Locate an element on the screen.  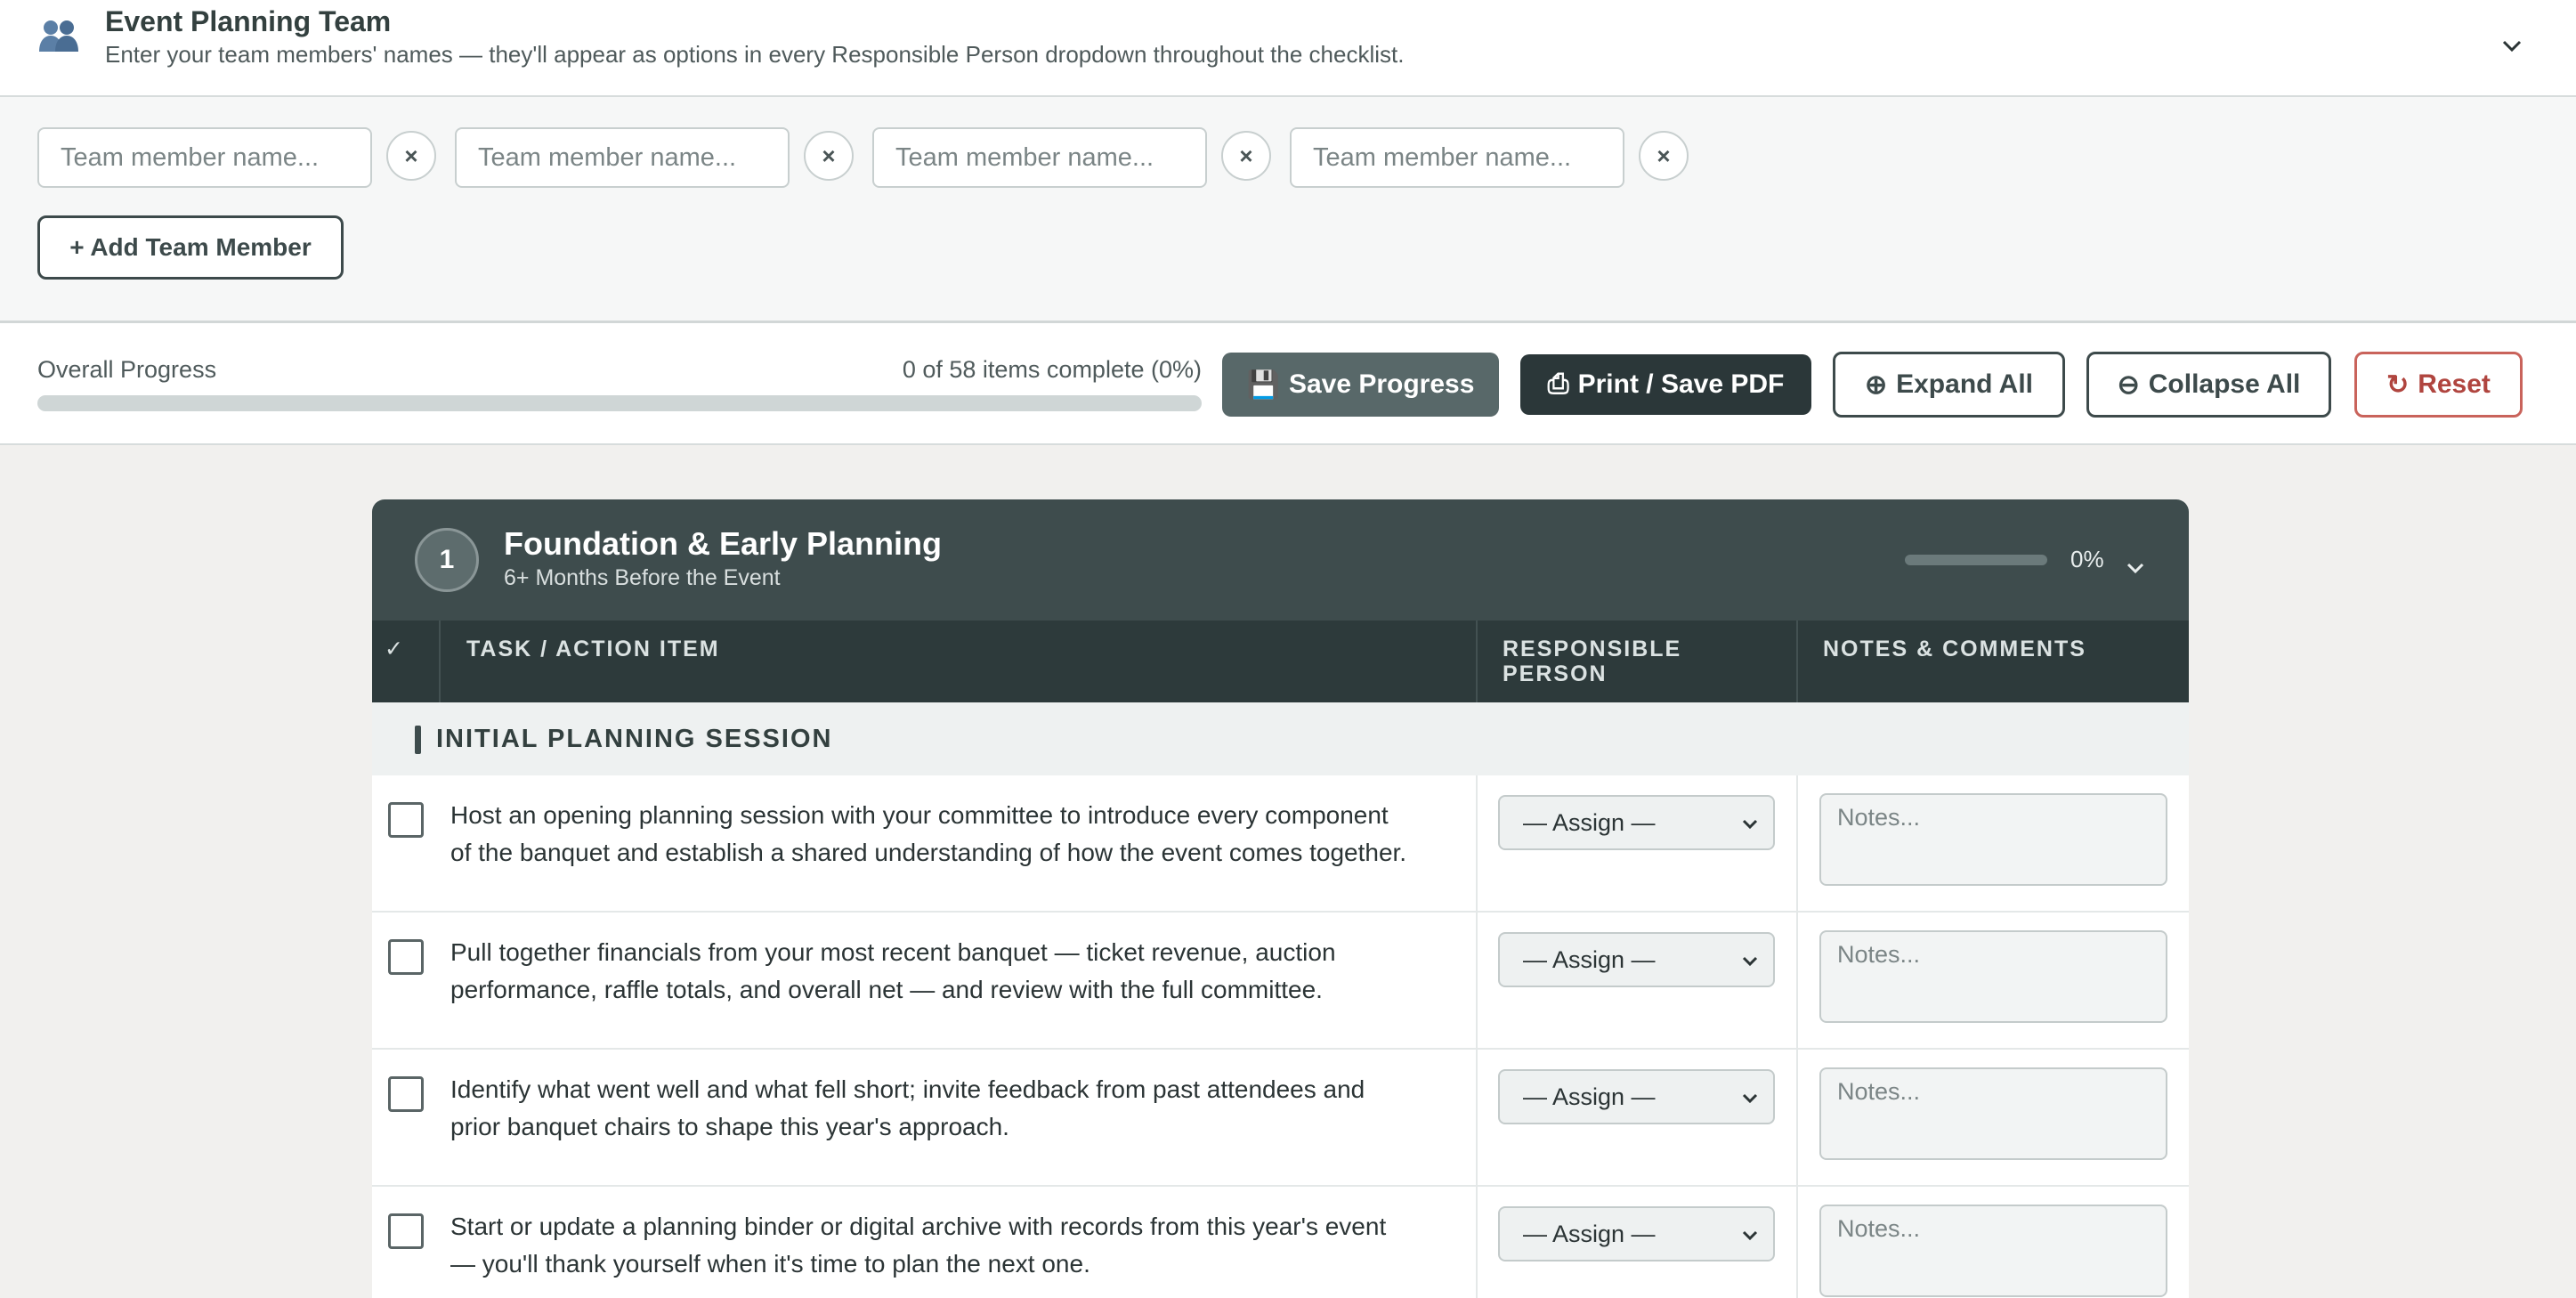
reset-button: ↻ Reset is located at coordinates (2439, 385).